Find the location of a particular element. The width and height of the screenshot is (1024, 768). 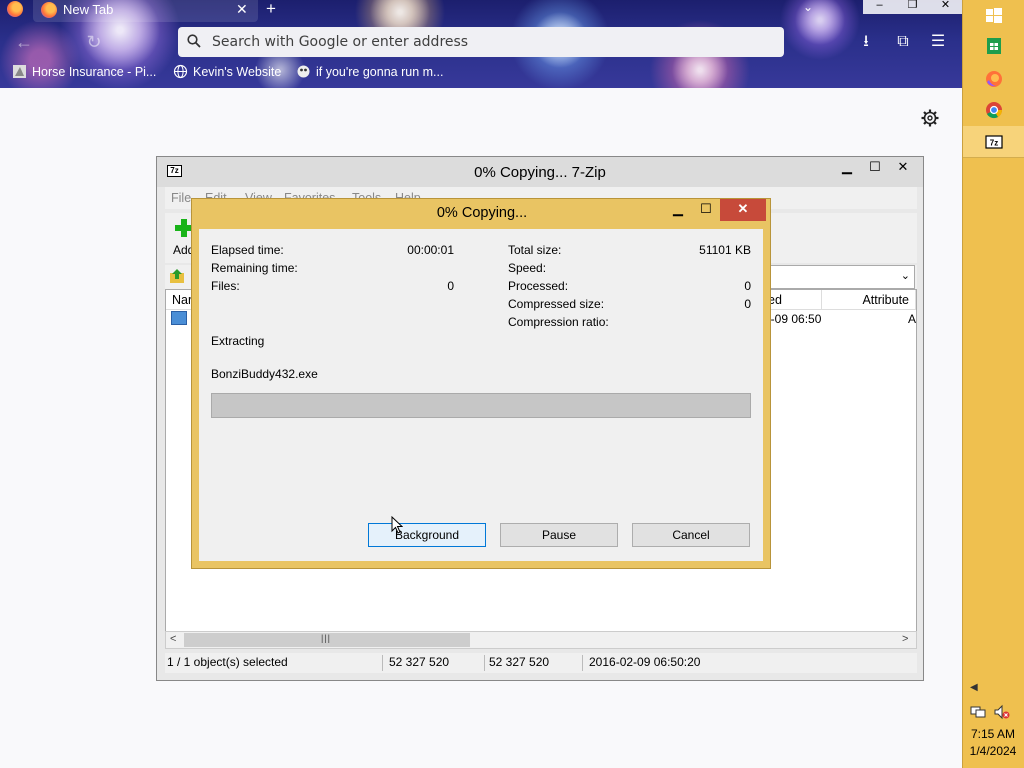

mouse-cursor-icon is located at coordinates (397, 525).